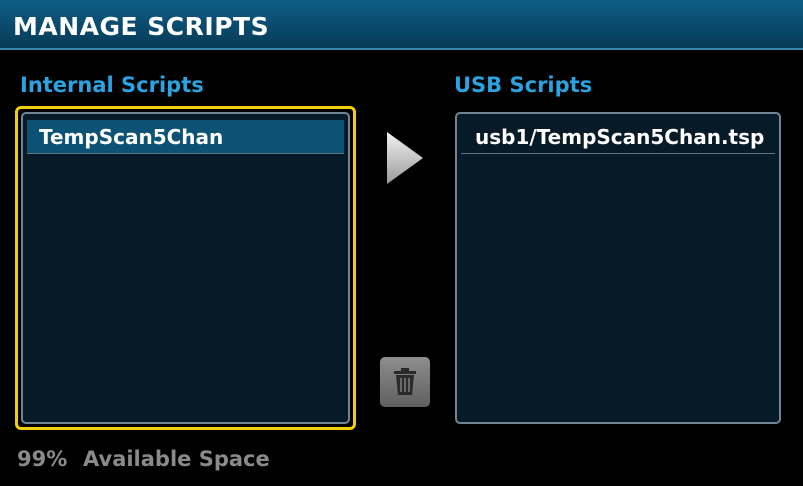 Image resolution: width=803 pixels, height=486 pixels. What do you see at coordinates (176, 459) in the screenshot?
I see `available-space-label: Available Space` at bounding box center [176, 459].